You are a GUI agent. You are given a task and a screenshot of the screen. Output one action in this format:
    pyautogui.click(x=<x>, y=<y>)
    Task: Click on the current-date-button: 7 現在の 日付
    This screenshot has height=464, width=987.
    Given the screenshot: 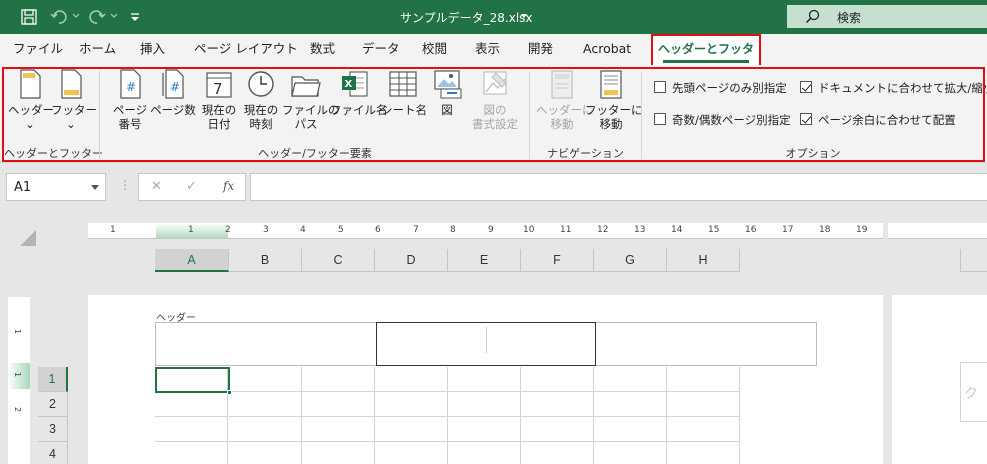 What is the action you would take?
    pyautogui.click(x=219, y=100)
    